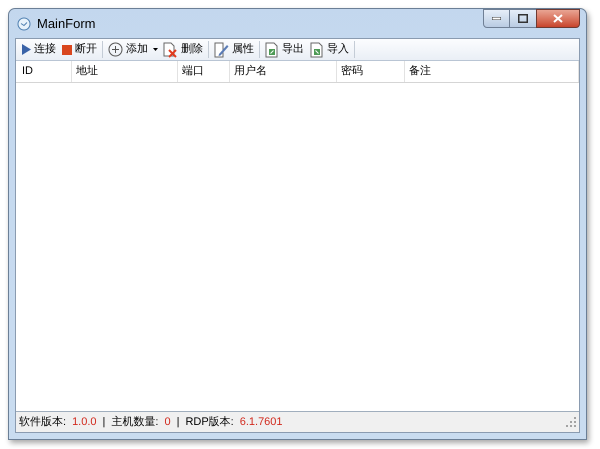  What do you see at coordinates (183, 50) in the screenshot?
I see `toolbar-button: 删除` at bounding box center [183, 50].